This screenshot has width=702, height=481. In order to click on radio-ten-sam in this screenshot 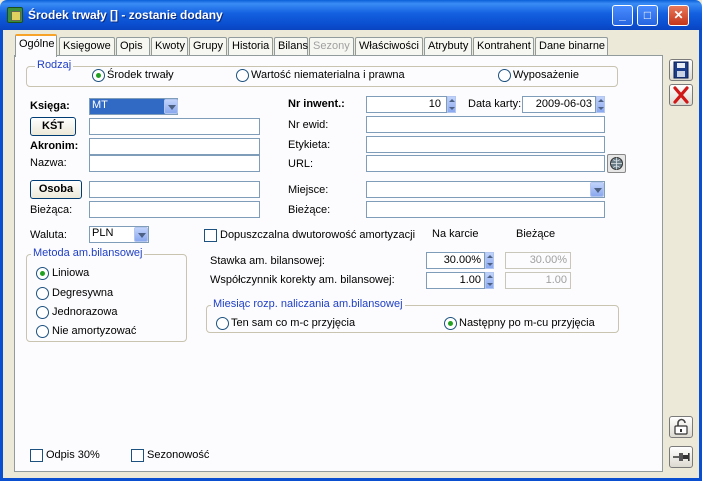, I will do `click(222, 323)`.